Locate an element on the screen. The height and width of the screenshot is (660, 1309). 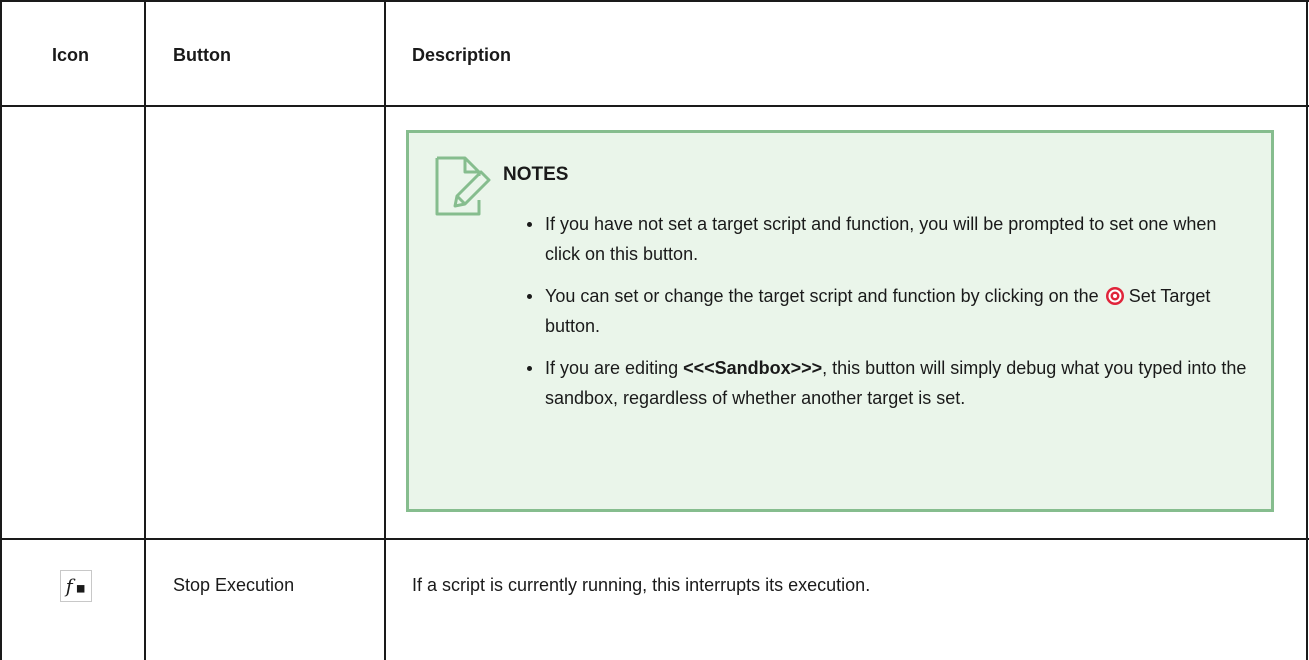
stop-execution-icon: f is located at coordinates (76, 586).